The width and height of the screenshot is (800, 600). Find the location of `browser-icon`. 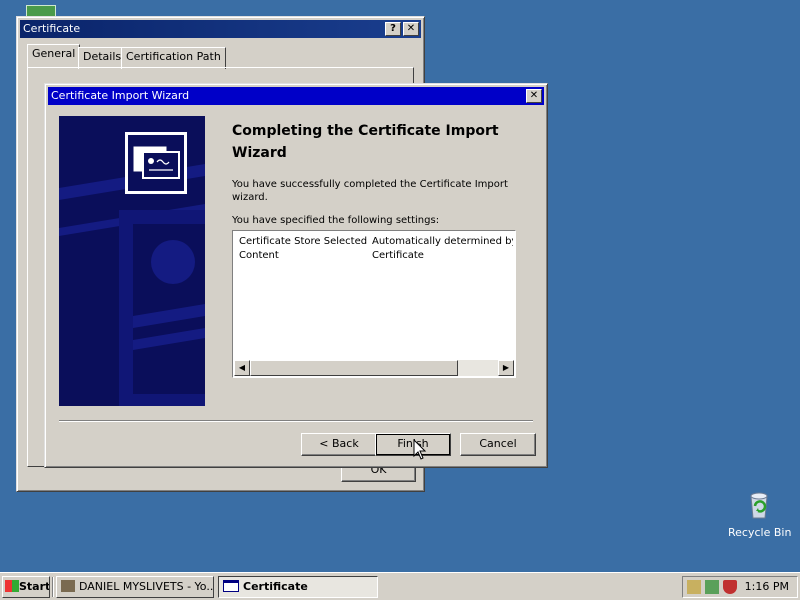

browser-icon is located at coordinates (68, 586).